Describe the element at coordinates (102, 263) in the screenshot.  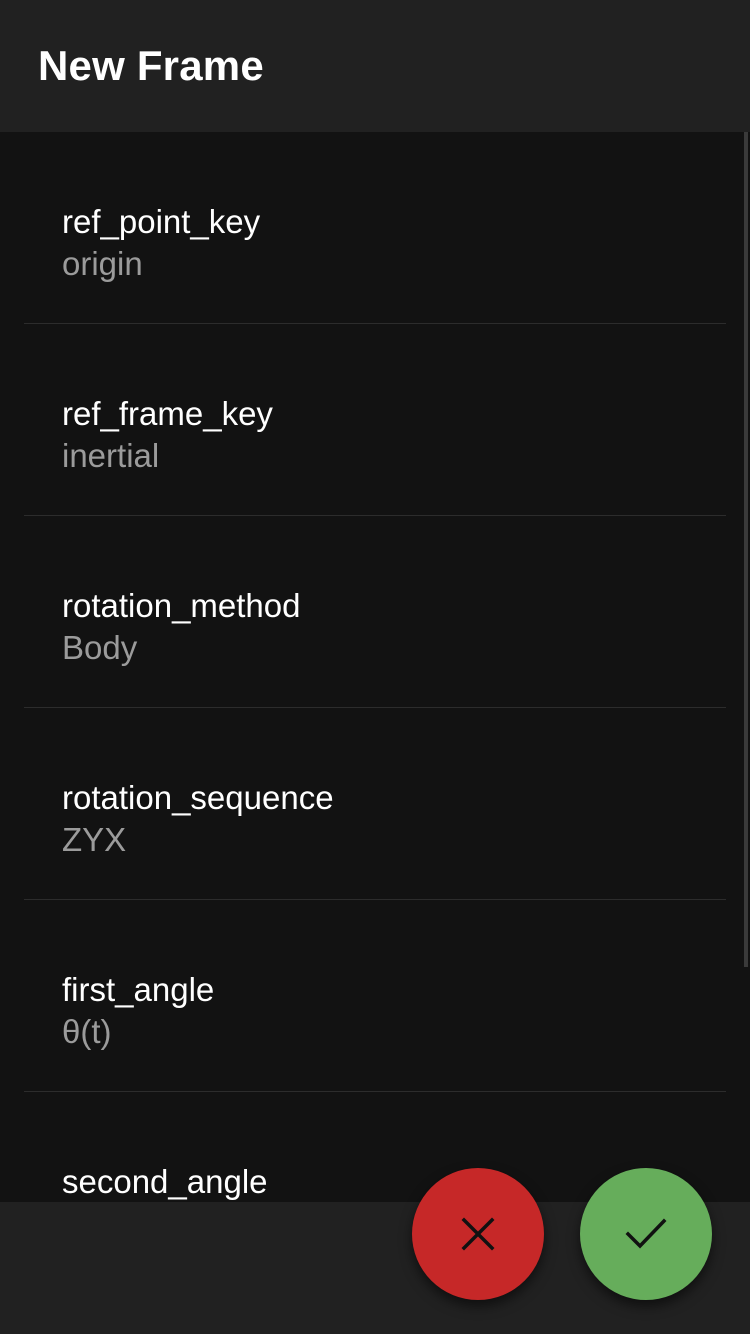
I see `field-value: origin` at that location.